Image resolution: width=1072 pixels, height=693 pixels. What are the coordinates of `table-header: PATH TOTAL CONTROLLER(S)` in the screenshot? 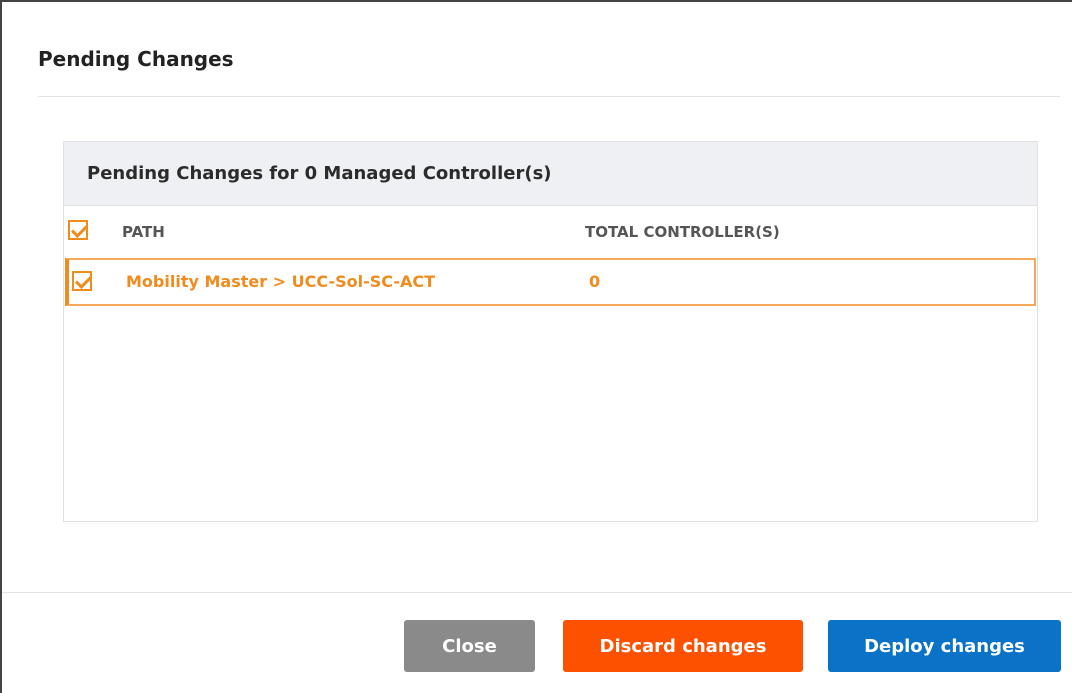 It's located at (550, 232).